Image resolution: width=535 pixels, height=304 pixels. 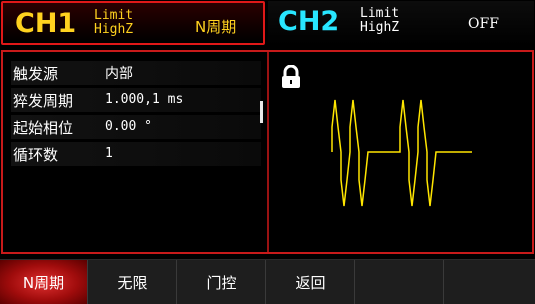 I want to click on softkey-menu: N周期 无限 门控 返回, so click(x=267, y=281).